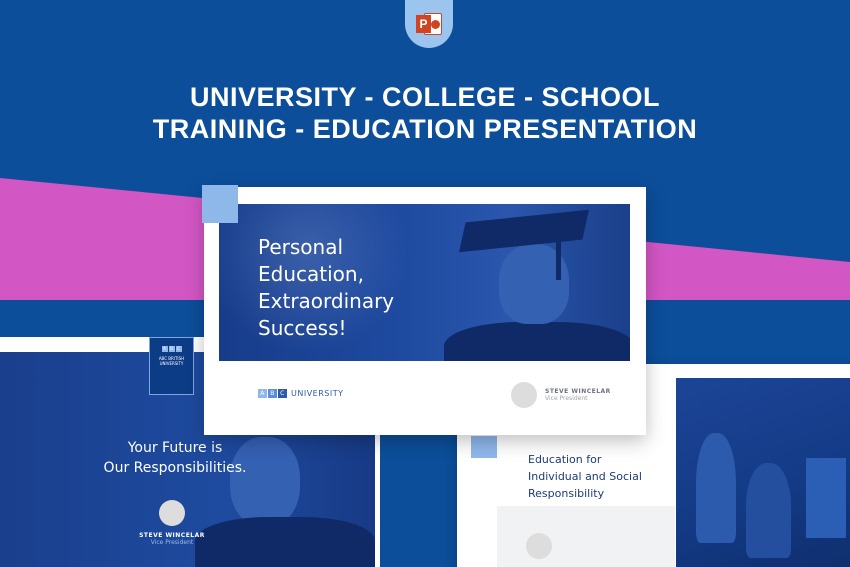 The width and height of the screenshot is (850, 567). I want to click on abc-logo: A B C, so click(272, 393).